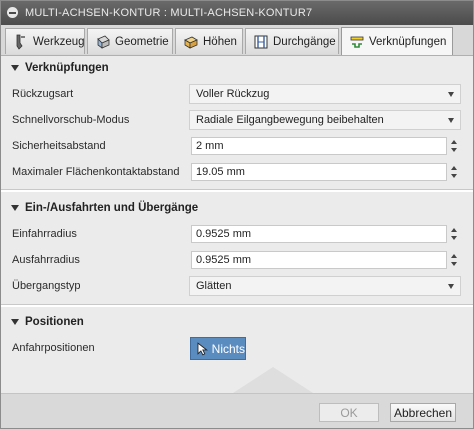  I want to click on entry-radius-stepper, so click(454, 234).